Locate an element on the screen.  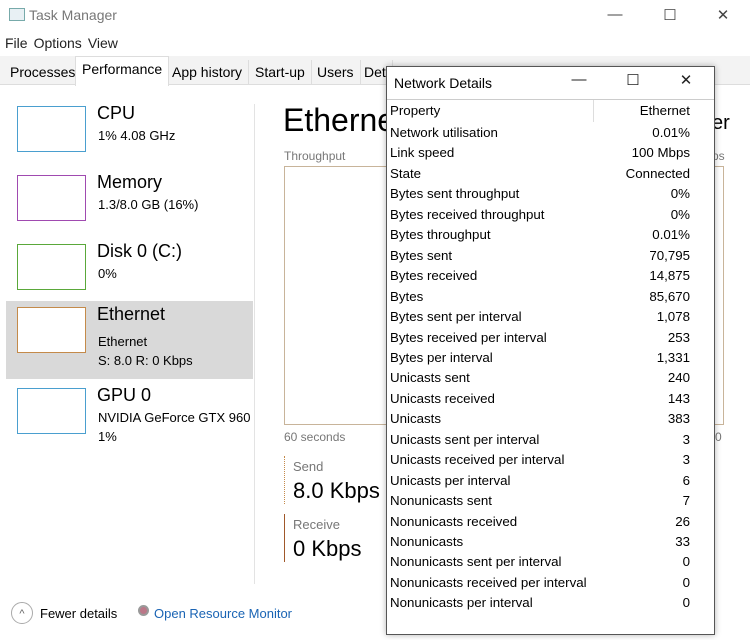
chevron-up-icon: ^ is located at coordinates (22, 613).